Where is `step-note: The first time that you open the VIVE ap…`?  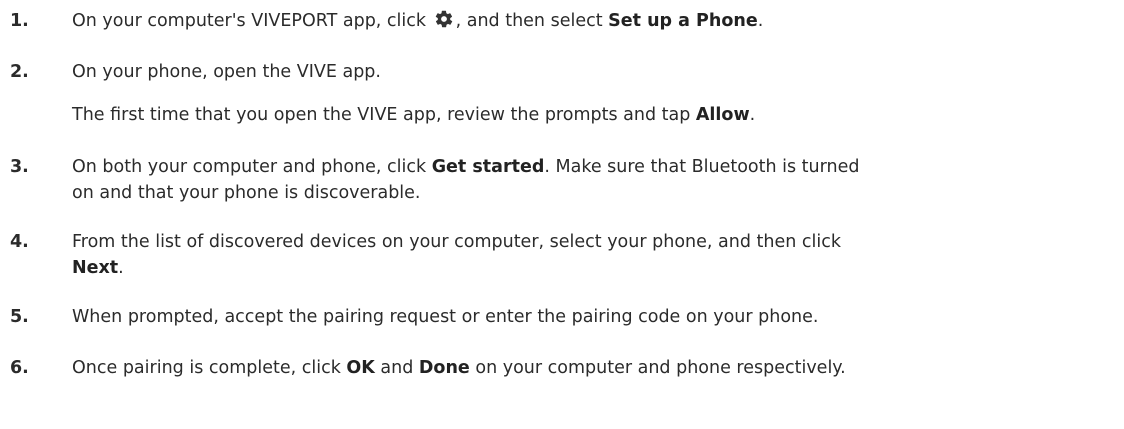
step-note: The first time that you open the VIVE ap… is located at coordinates (582, 115).